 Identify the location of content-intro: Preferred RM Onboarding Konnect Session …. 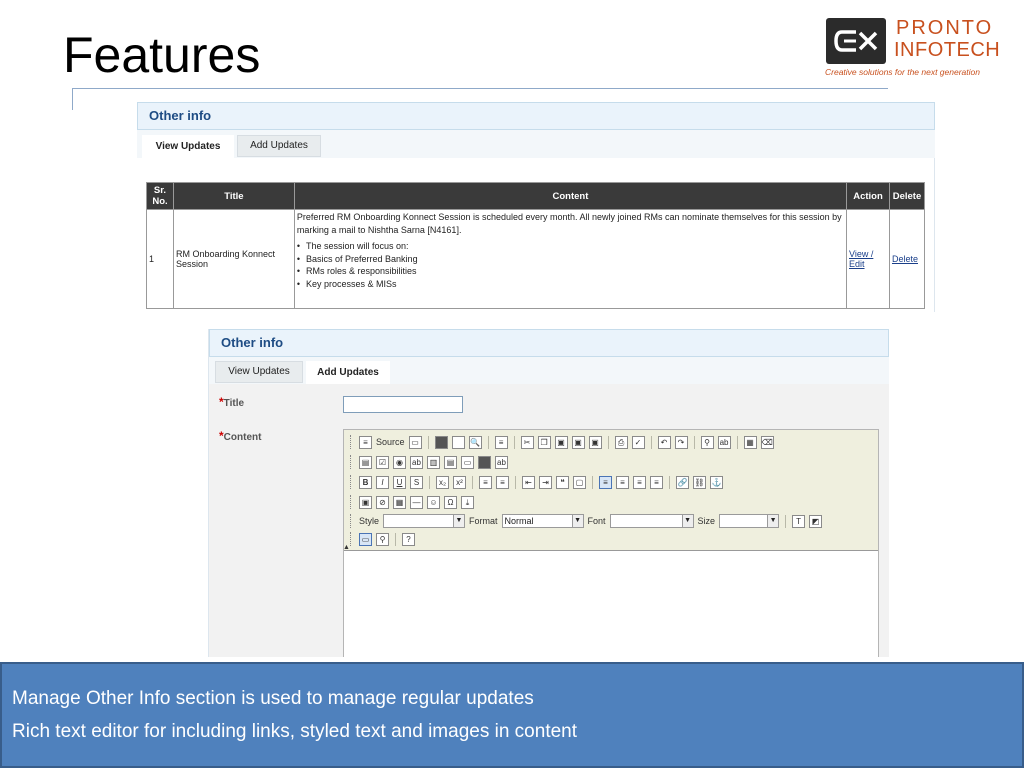
(569, 223).